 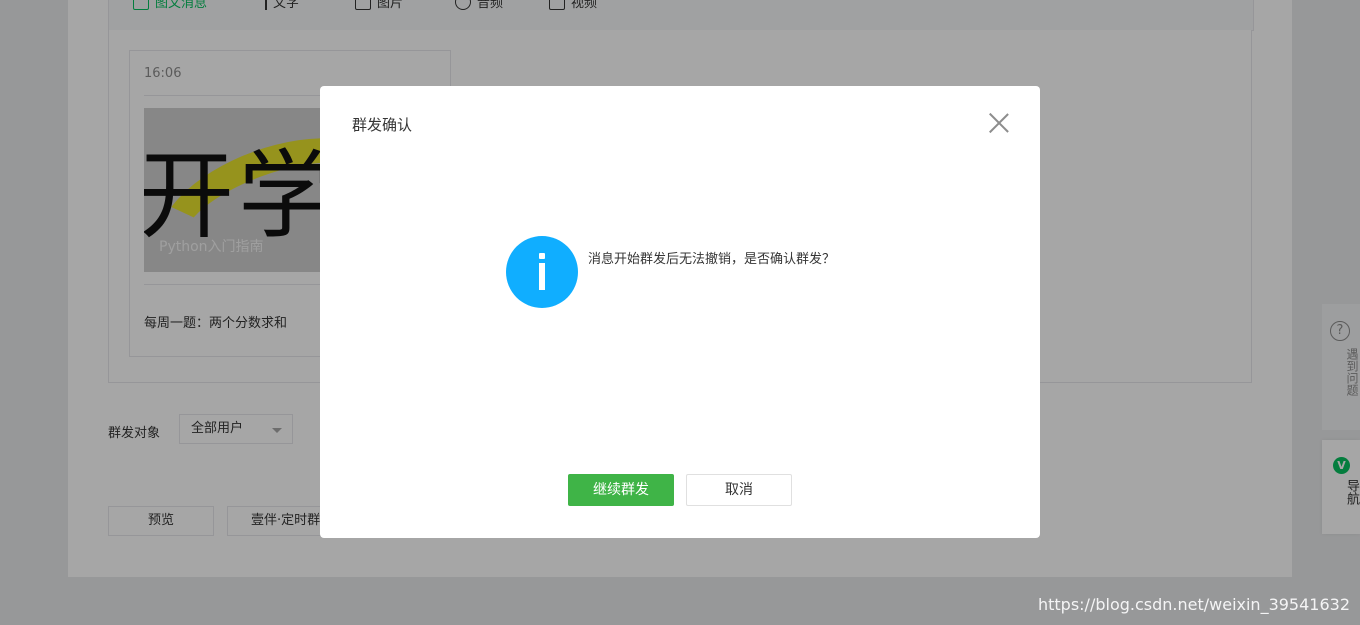 What do you see at coordinates (621, 490) in the screenshot?
I see `continue-send-button: 继续群发` at bounding box center [621, 490].